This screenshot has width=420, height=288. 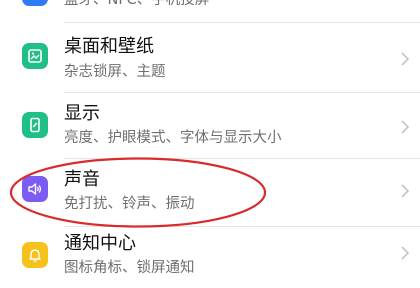 What do you see at coordinates (35, 189) in the screenshot?
I see `sound-icon` at bounding box center [35, 189].